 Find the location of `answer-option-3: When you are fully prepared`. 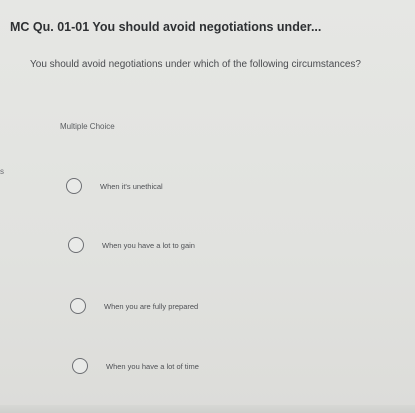

answer-option-3: When you are fully prepared is located at coordinates (134, 306).